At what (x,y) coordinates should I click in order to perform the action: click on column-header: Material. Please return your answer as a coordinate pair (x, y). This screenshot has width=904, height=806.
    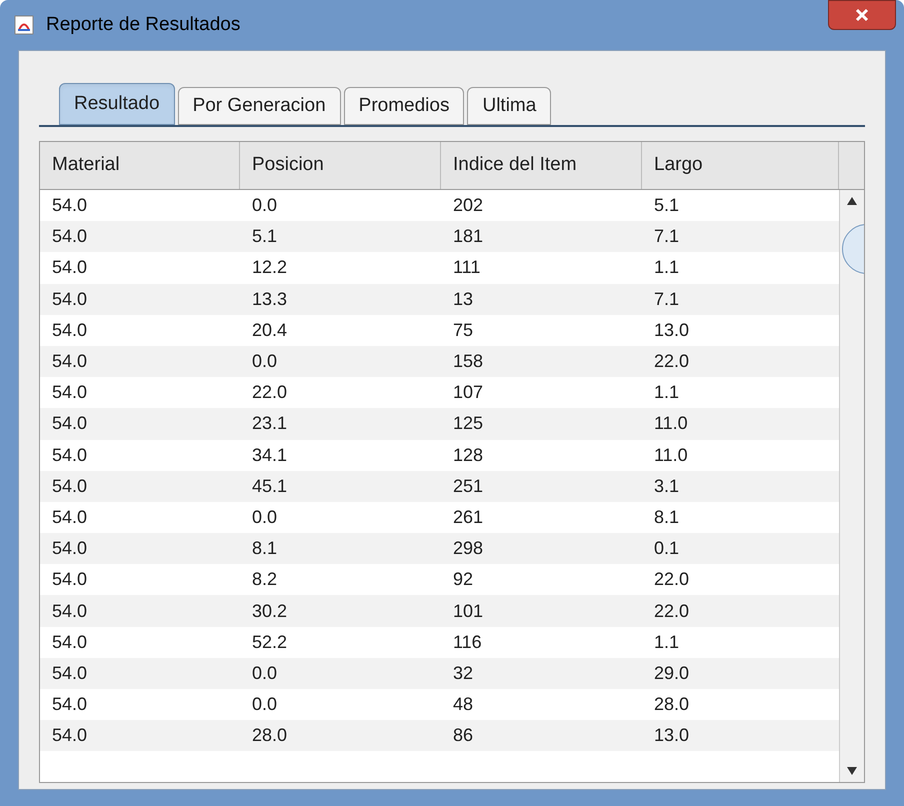
    Looking at the image, I should click on (140, 165).